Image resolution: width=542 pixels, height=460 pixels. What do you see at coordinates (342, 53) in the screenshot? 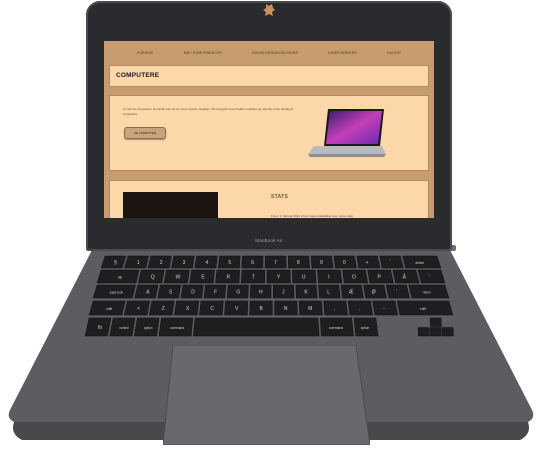
I see `nav-item-komponenter: KOMPONENTER` at bounding box center [342, 53].